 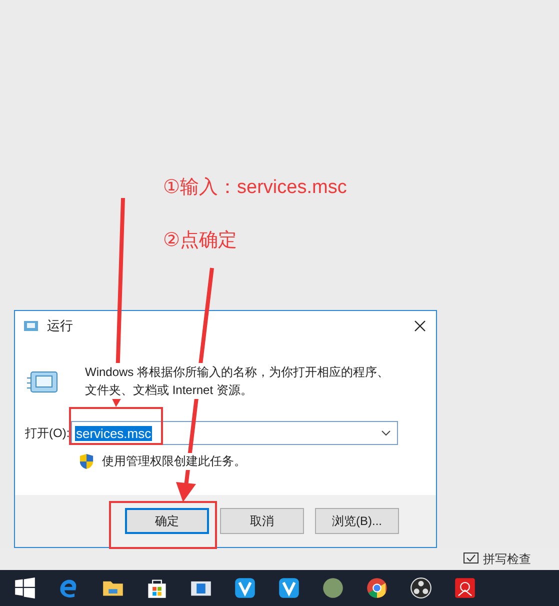 What do you see at coordinates (234, 433) in the screenshot?
I see `command-input: services.msc` at bounding box center [234, 433].